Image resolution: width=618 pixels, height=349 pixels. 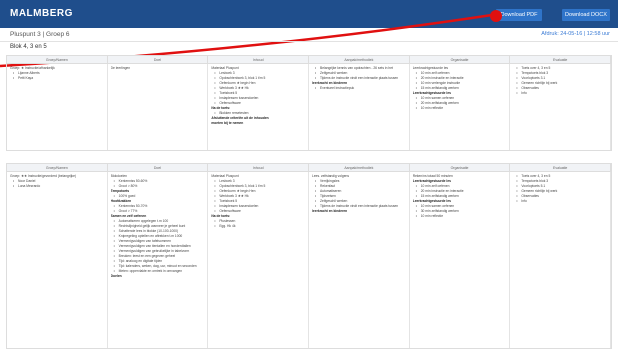 What do you see at coordinates (120, 68) in the screenshot?
I see `cell-text: De leerlingen` at bounding box center [120, 68].